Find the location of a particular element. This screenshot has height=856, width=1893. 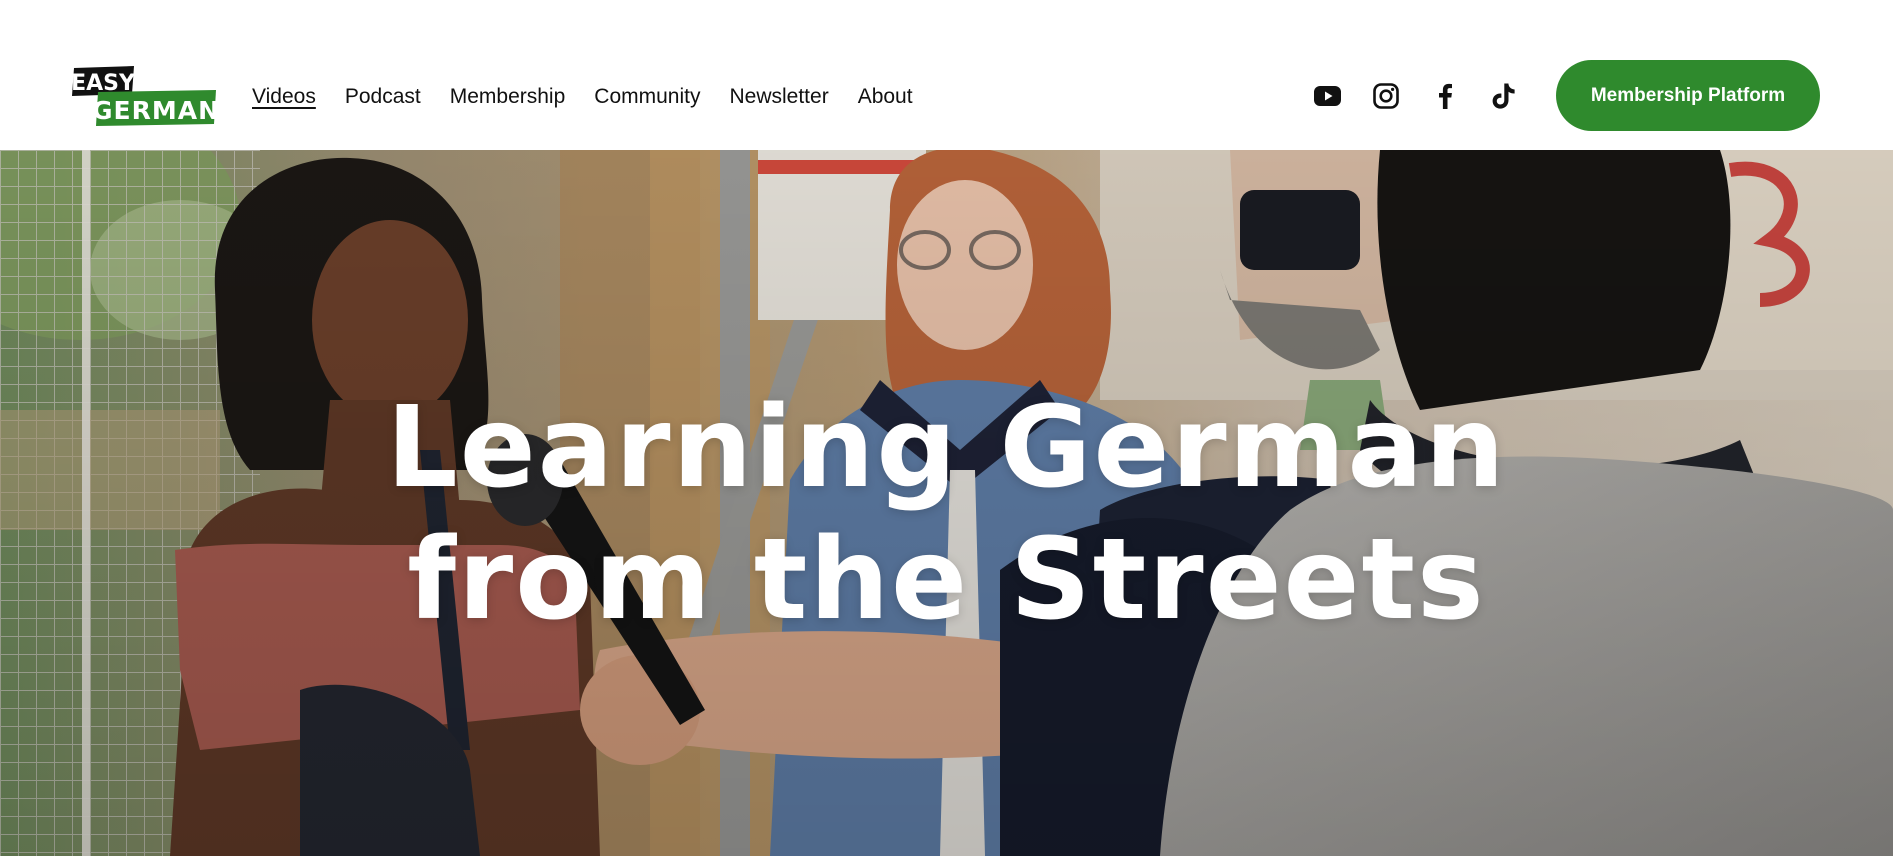

facebook-icon is located at coordinates (1445, 96).